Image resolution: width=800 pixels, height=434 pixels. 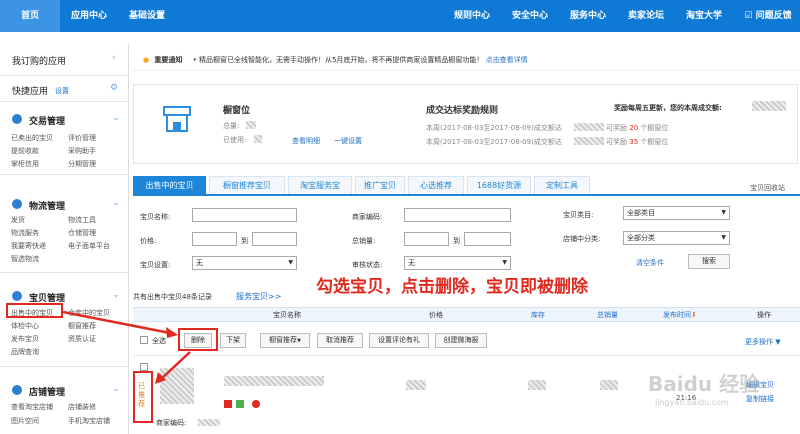 What do you see at coordinates (119, 323) in the screenshot?
I see `arrow-to-delete` at bounding box center [119, 323].